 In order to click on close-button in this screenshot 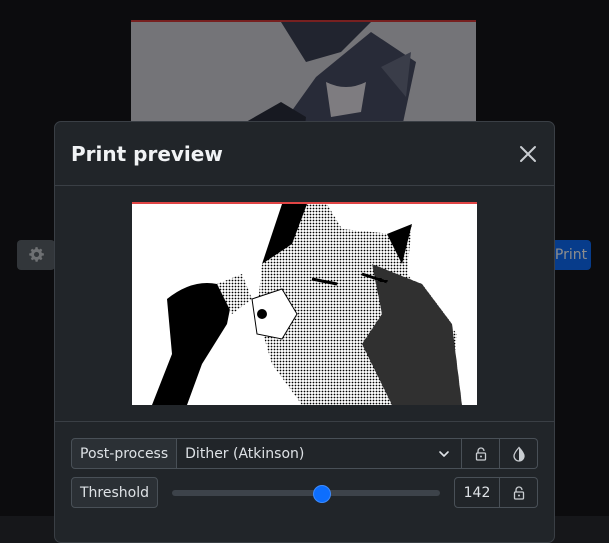, I will do `click(528, 154)`.